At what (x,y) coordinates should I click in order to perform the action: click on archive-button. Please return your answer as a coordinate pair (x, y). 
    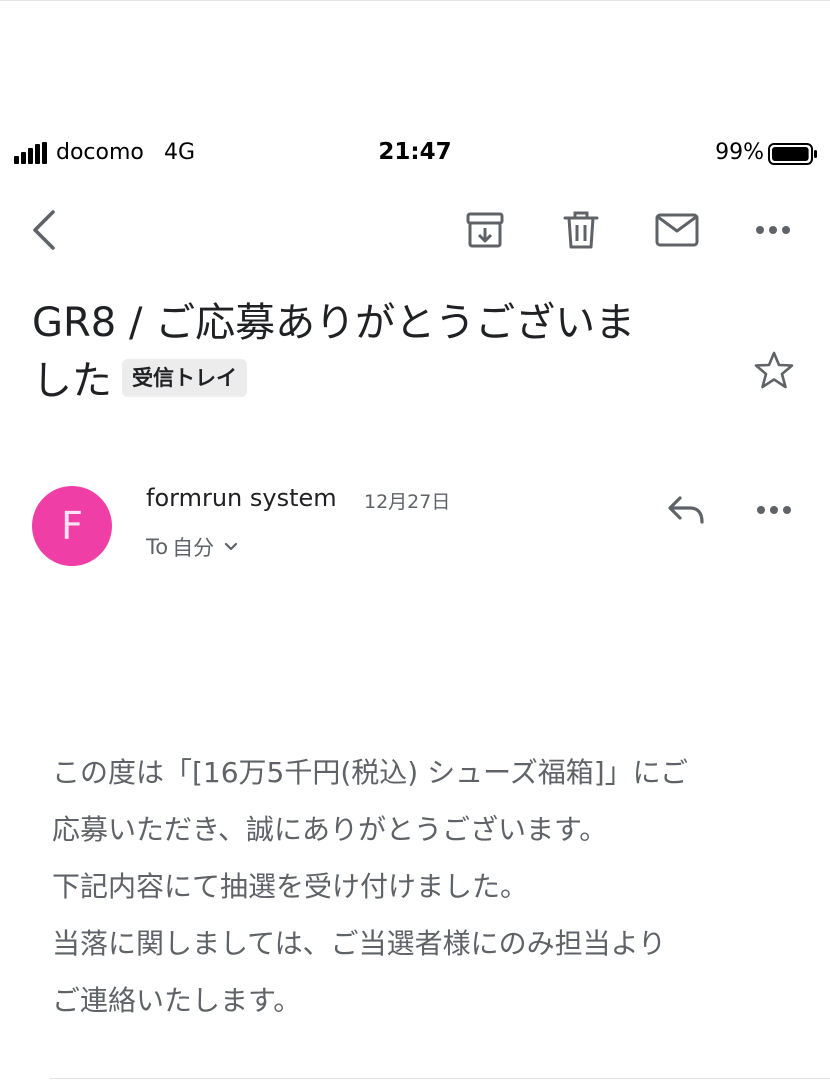
    Looking at the image, I should click on (485, 230).